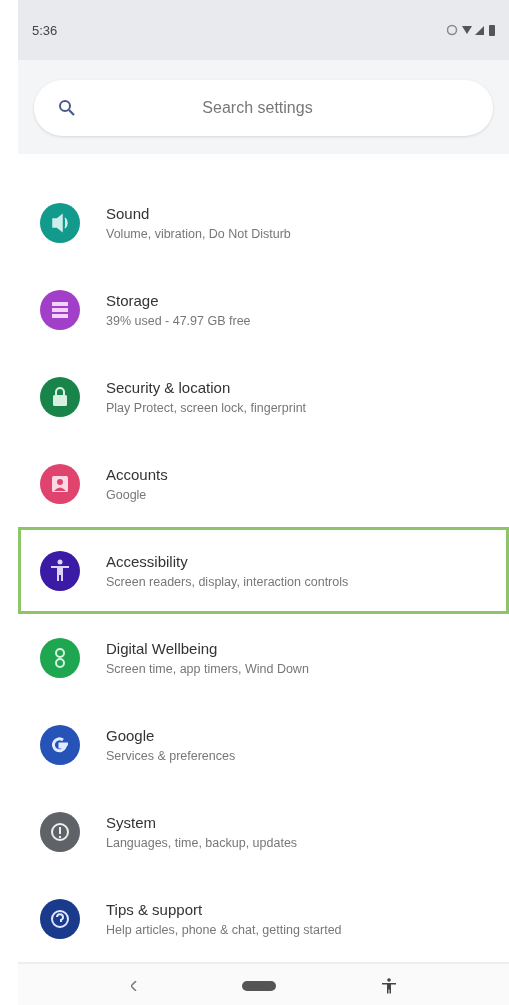 The height and width of the screenshot is (1005, 509). I want to click on item-subtitle: Volume, vibration, Do Not Disturb, so click(198, 233).